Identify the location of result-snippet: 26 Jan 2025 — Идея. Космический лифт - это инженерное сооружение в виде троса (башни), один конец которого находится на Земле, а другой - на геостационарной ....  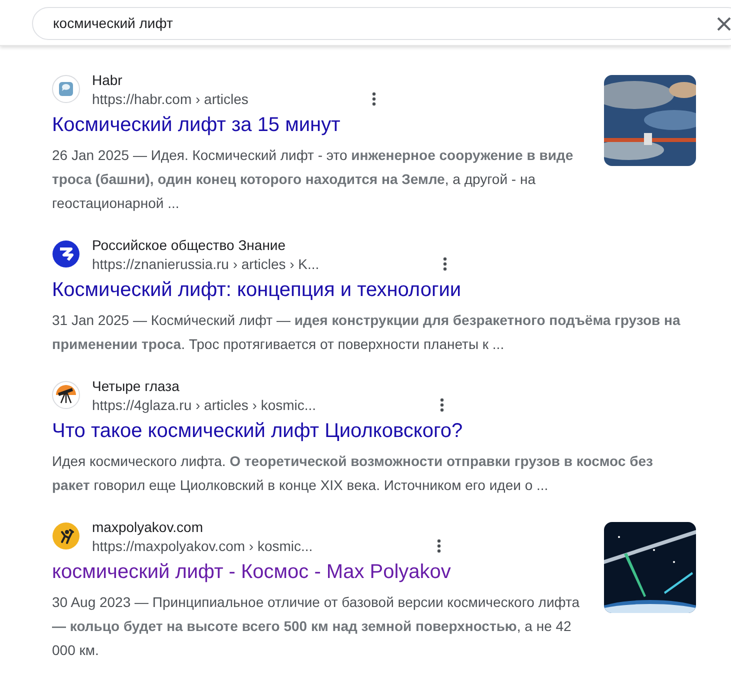
(313, 179).